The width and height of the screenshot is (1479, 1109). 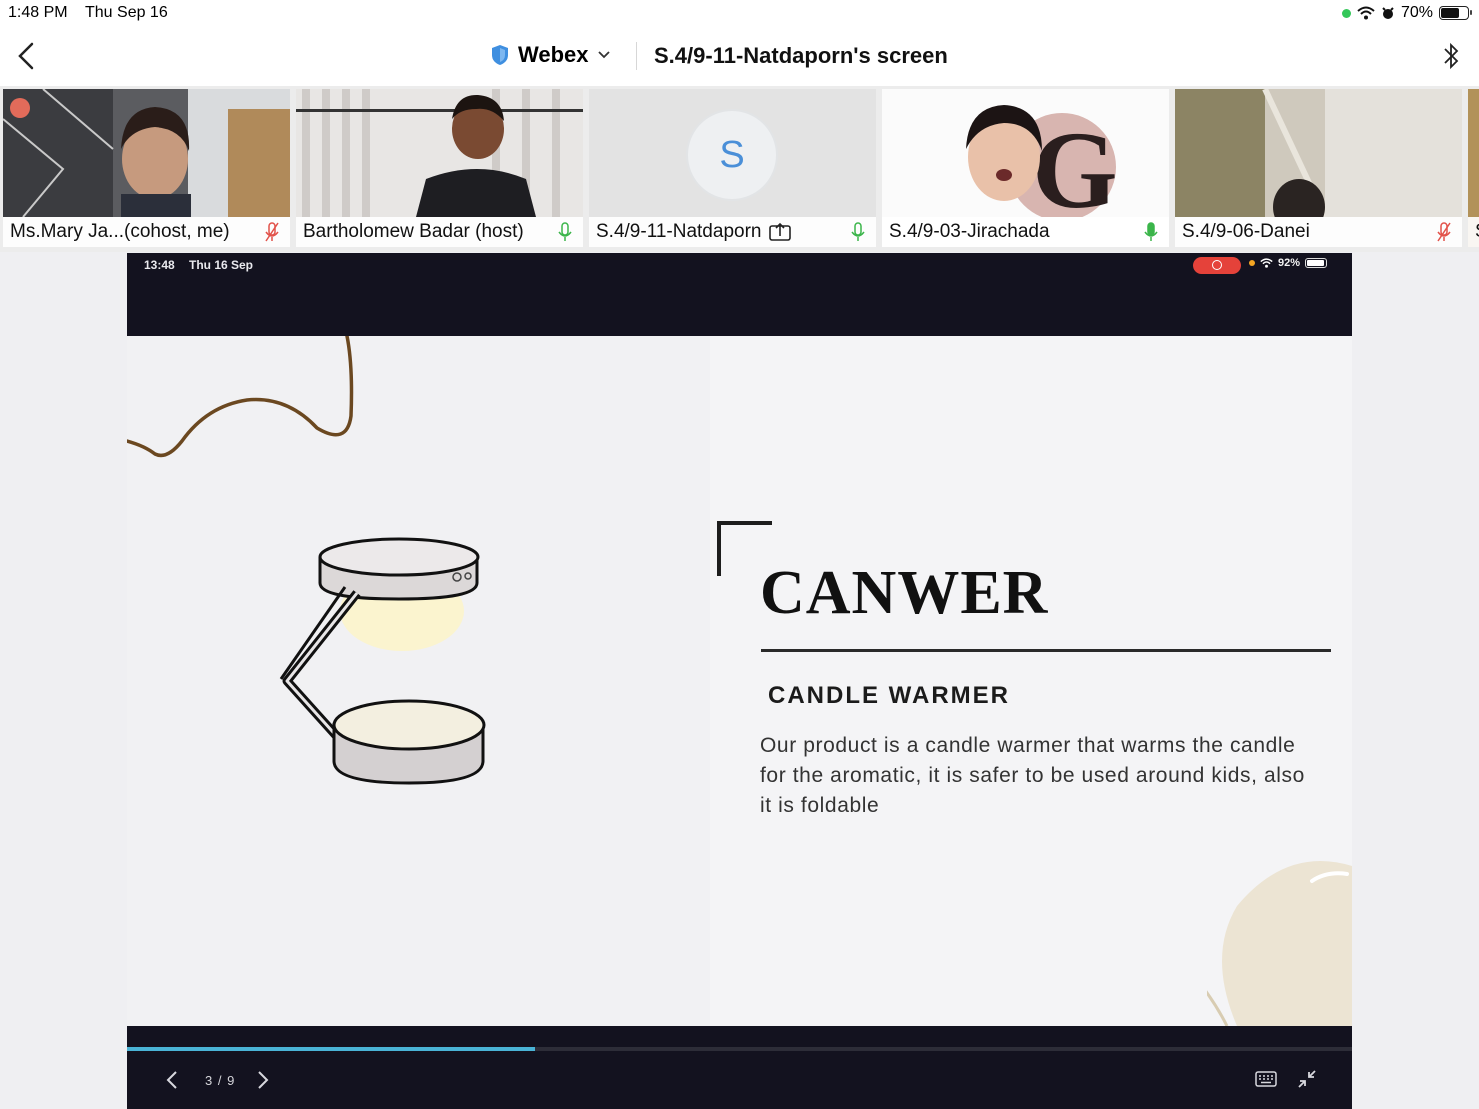 I want to click on participant-name: Ms.Mary Ja...(cohost, me), so click(x=120, y=231).